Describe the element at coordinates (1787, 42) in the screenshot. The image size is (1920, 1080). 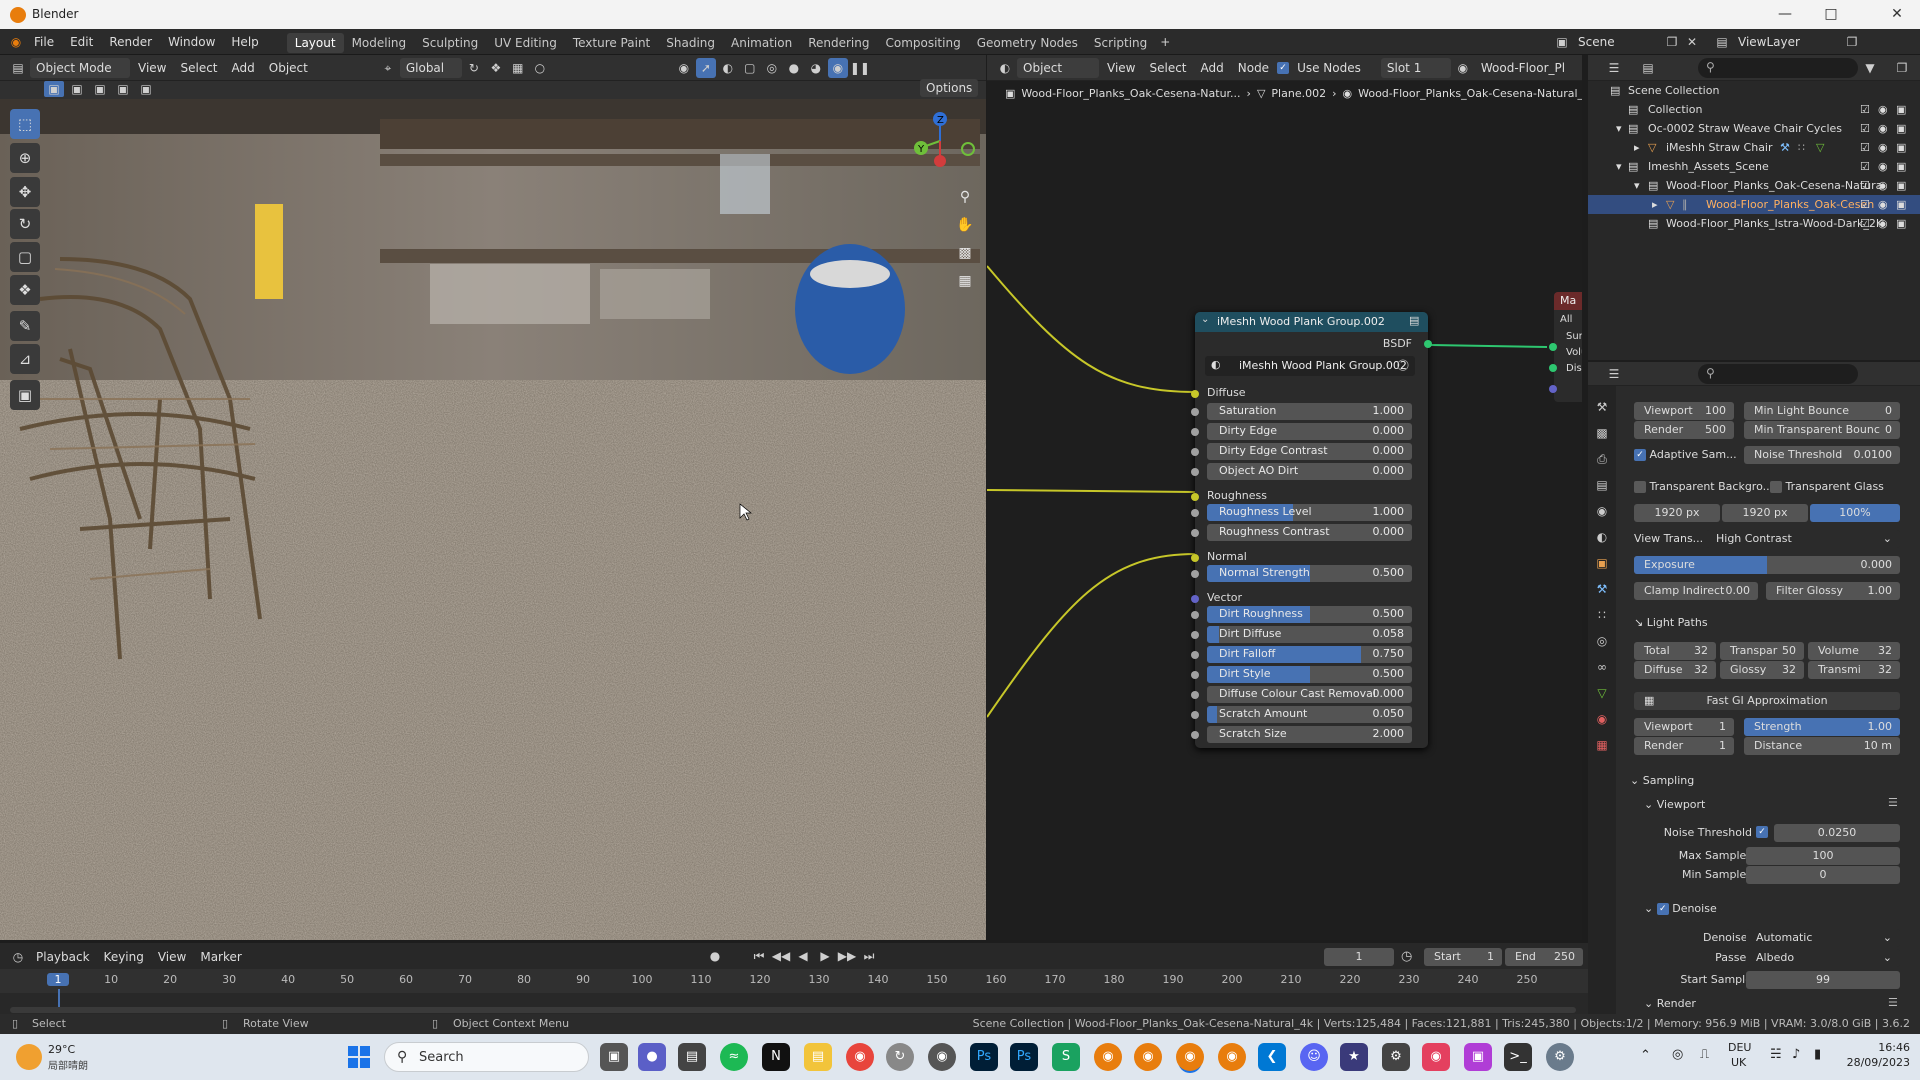
I see `viewlayer-name: ViewLayer` at that location.